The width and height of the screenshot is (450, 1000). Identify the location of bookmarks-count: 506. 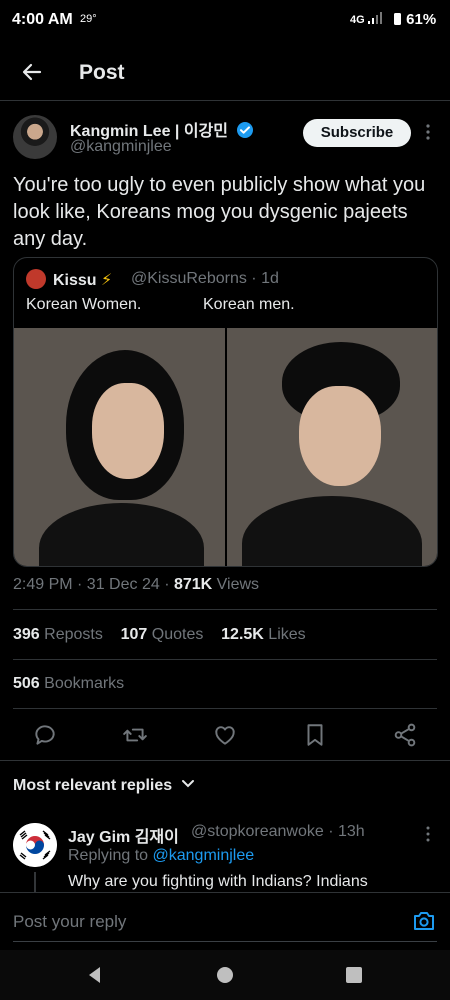
(26, 683).